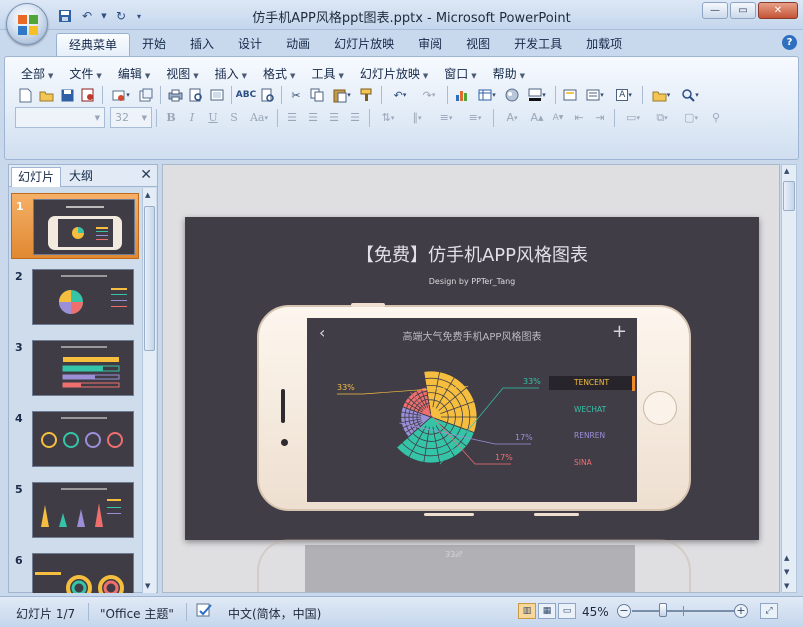 The image size is (803, 627). Describe the element at coordinates (579, 118) in the screenshot. I see `decrease-indent-icon: ⇤` at that location.